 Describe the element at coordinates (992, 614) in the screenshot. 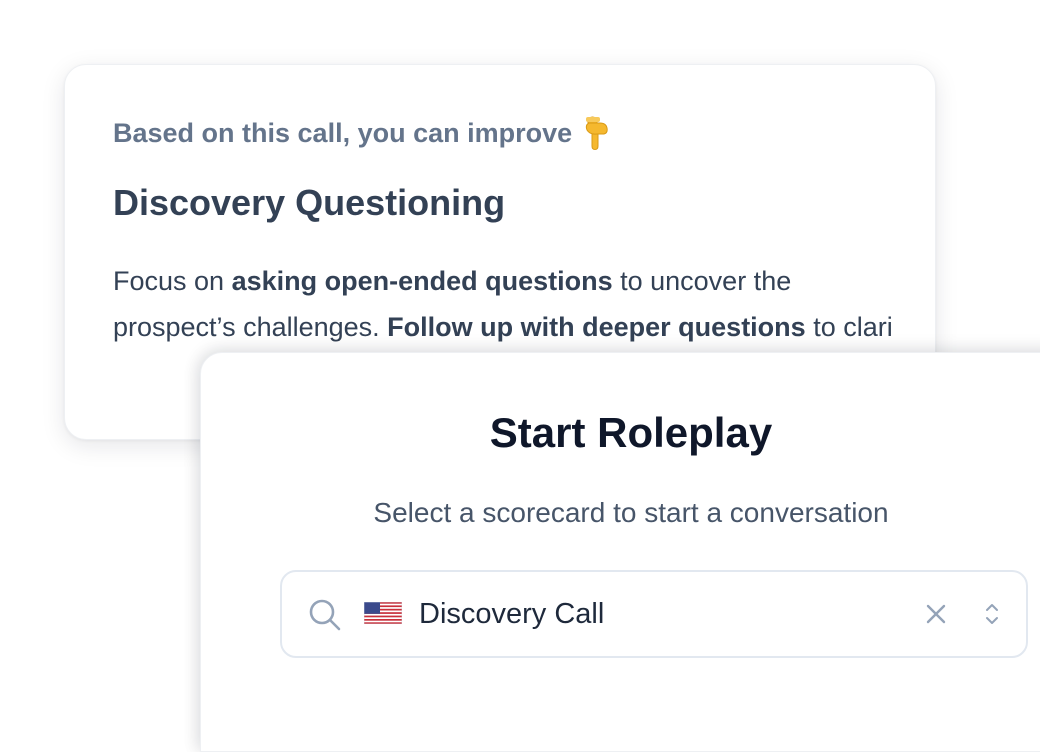

I see `chevron-up-down-icon` at that location.